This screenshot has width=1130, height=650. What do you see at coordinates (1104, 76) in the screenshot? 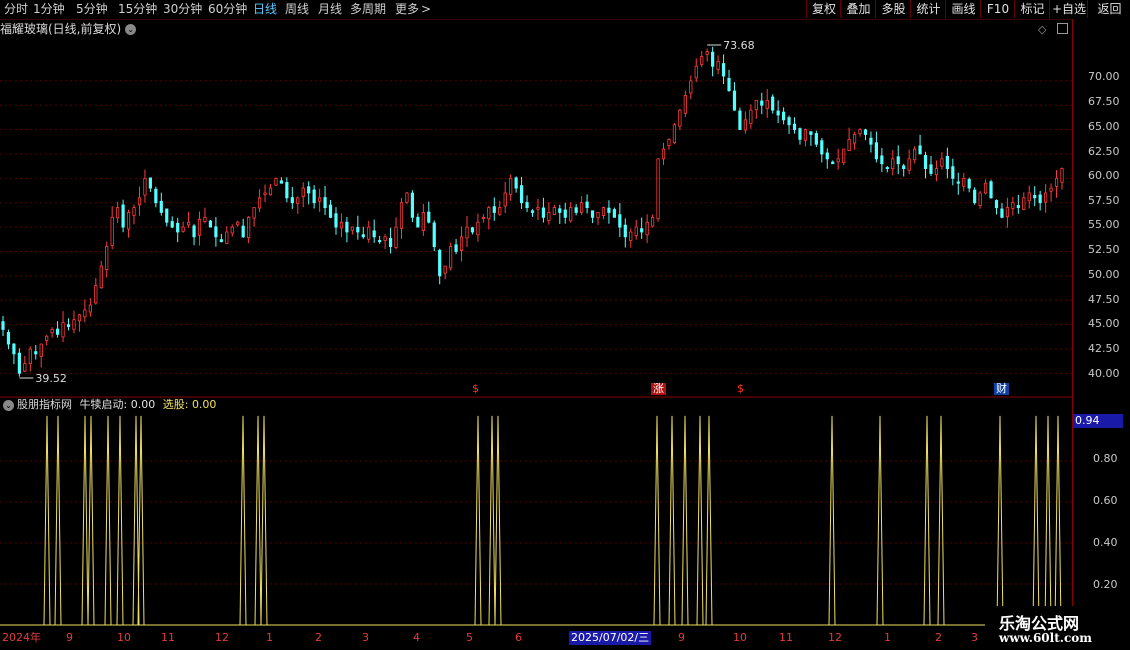
I see `price-tick-label: 70.00` at bounding box center [1104, 76].